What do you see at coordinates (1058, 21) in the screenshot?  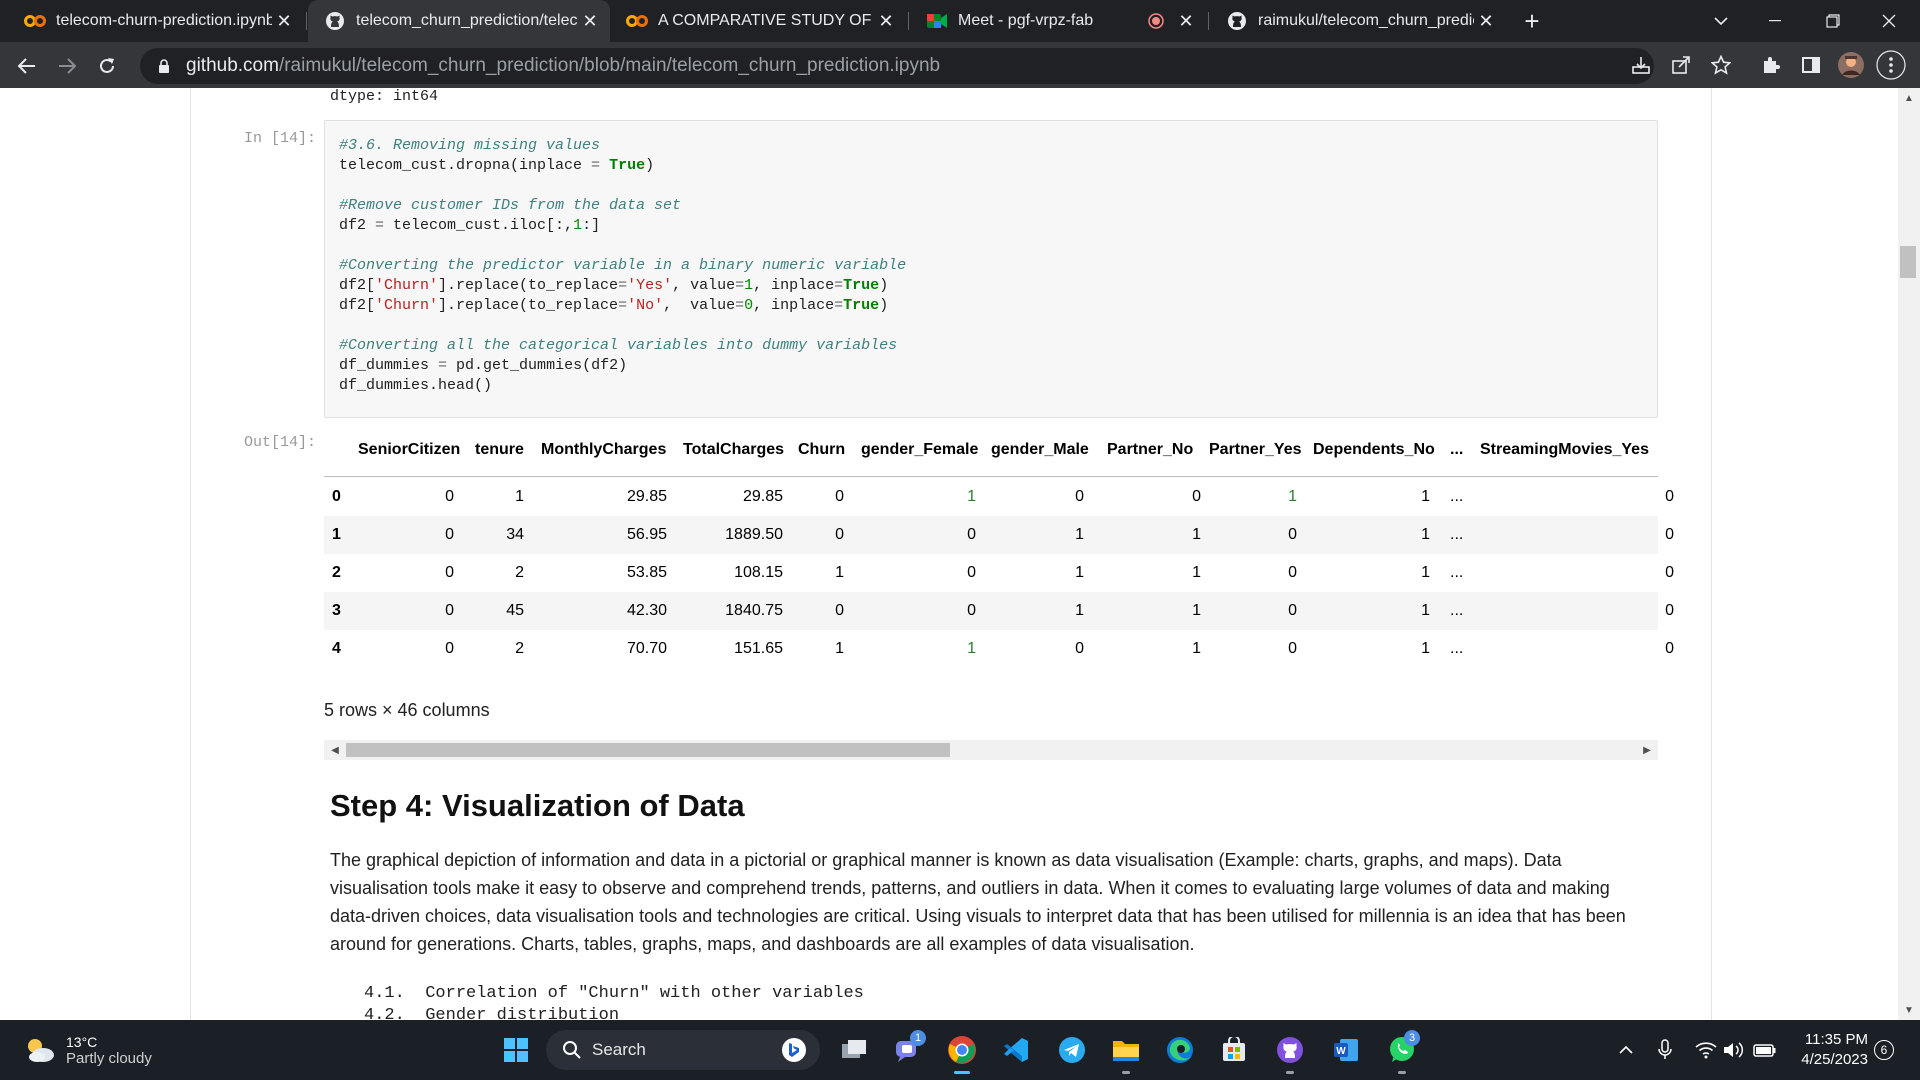 I see `tab-google-meet: Meet - pgf-vrpz-fab ✕` at bounding box center [1058, 21].